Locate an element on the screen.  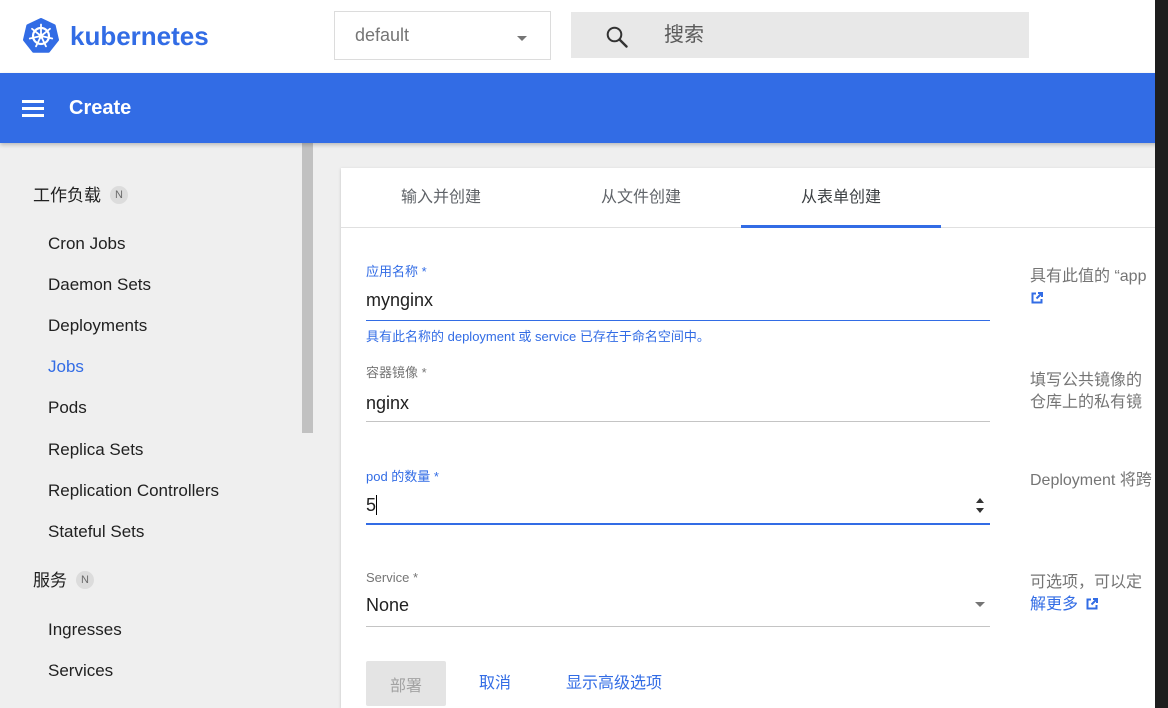
sidebar-item-deployments: Deployments is located at coordinates (97, 326).